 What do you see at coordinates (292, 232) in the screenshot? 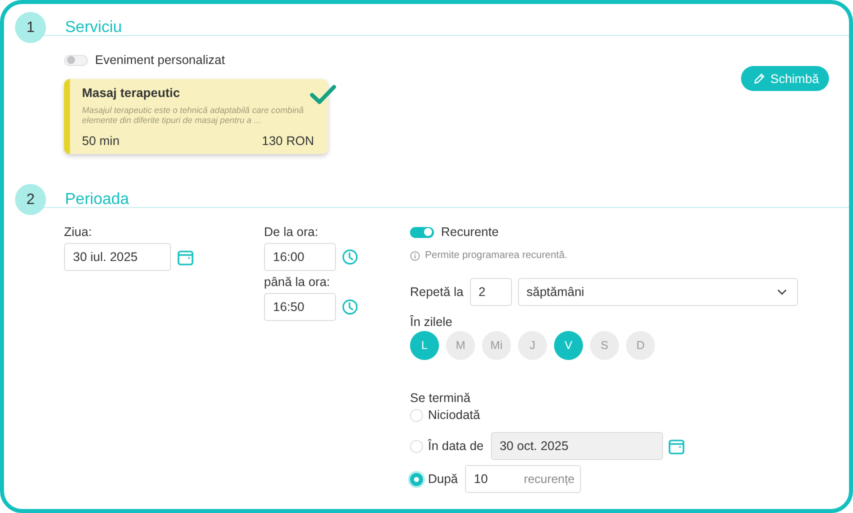
I see `field-label: De la ora:` at bounding box center [292, 232].